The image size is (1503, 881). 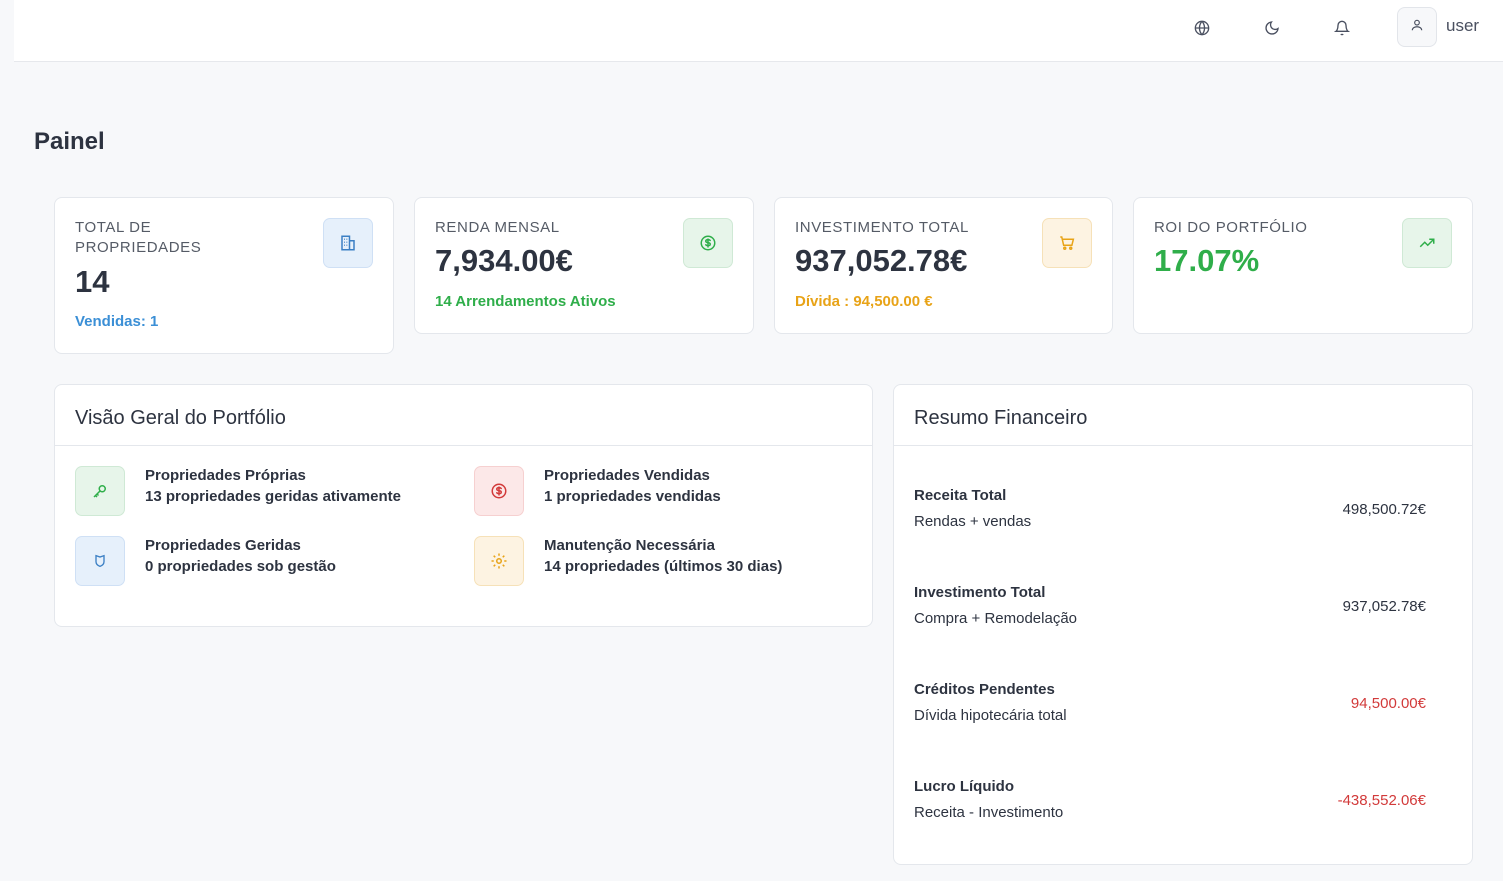 What do you see at coordinates (1427, 243) in the screenshot?
I see `trending-up-icon` at bounding box center [1427, 243].